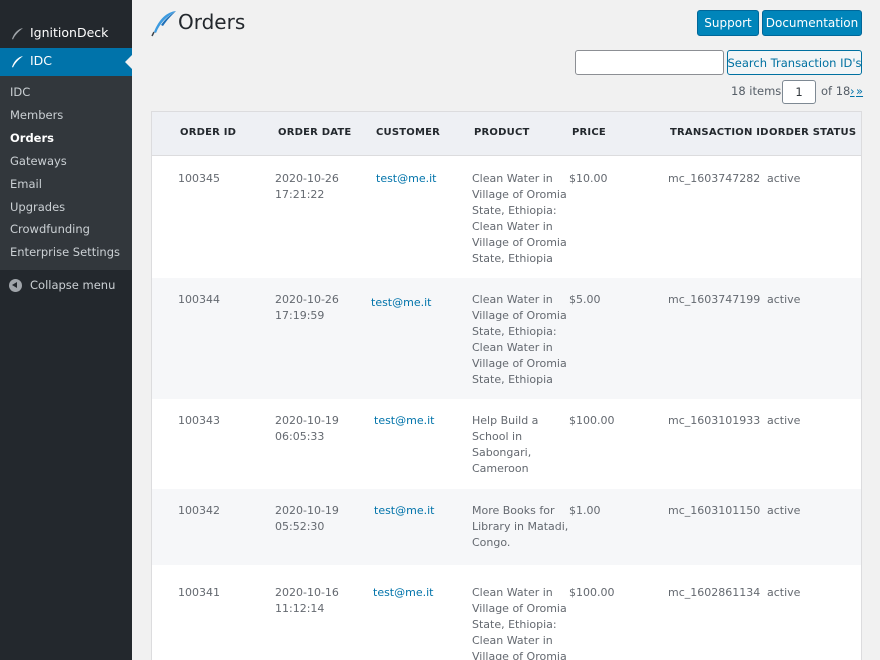 Image resolution: width=880 pixels, height=660 pixels. Describe the element at coordinates (15, 285) in the screenshot. I see `collapse-arrow-icon` at that location.